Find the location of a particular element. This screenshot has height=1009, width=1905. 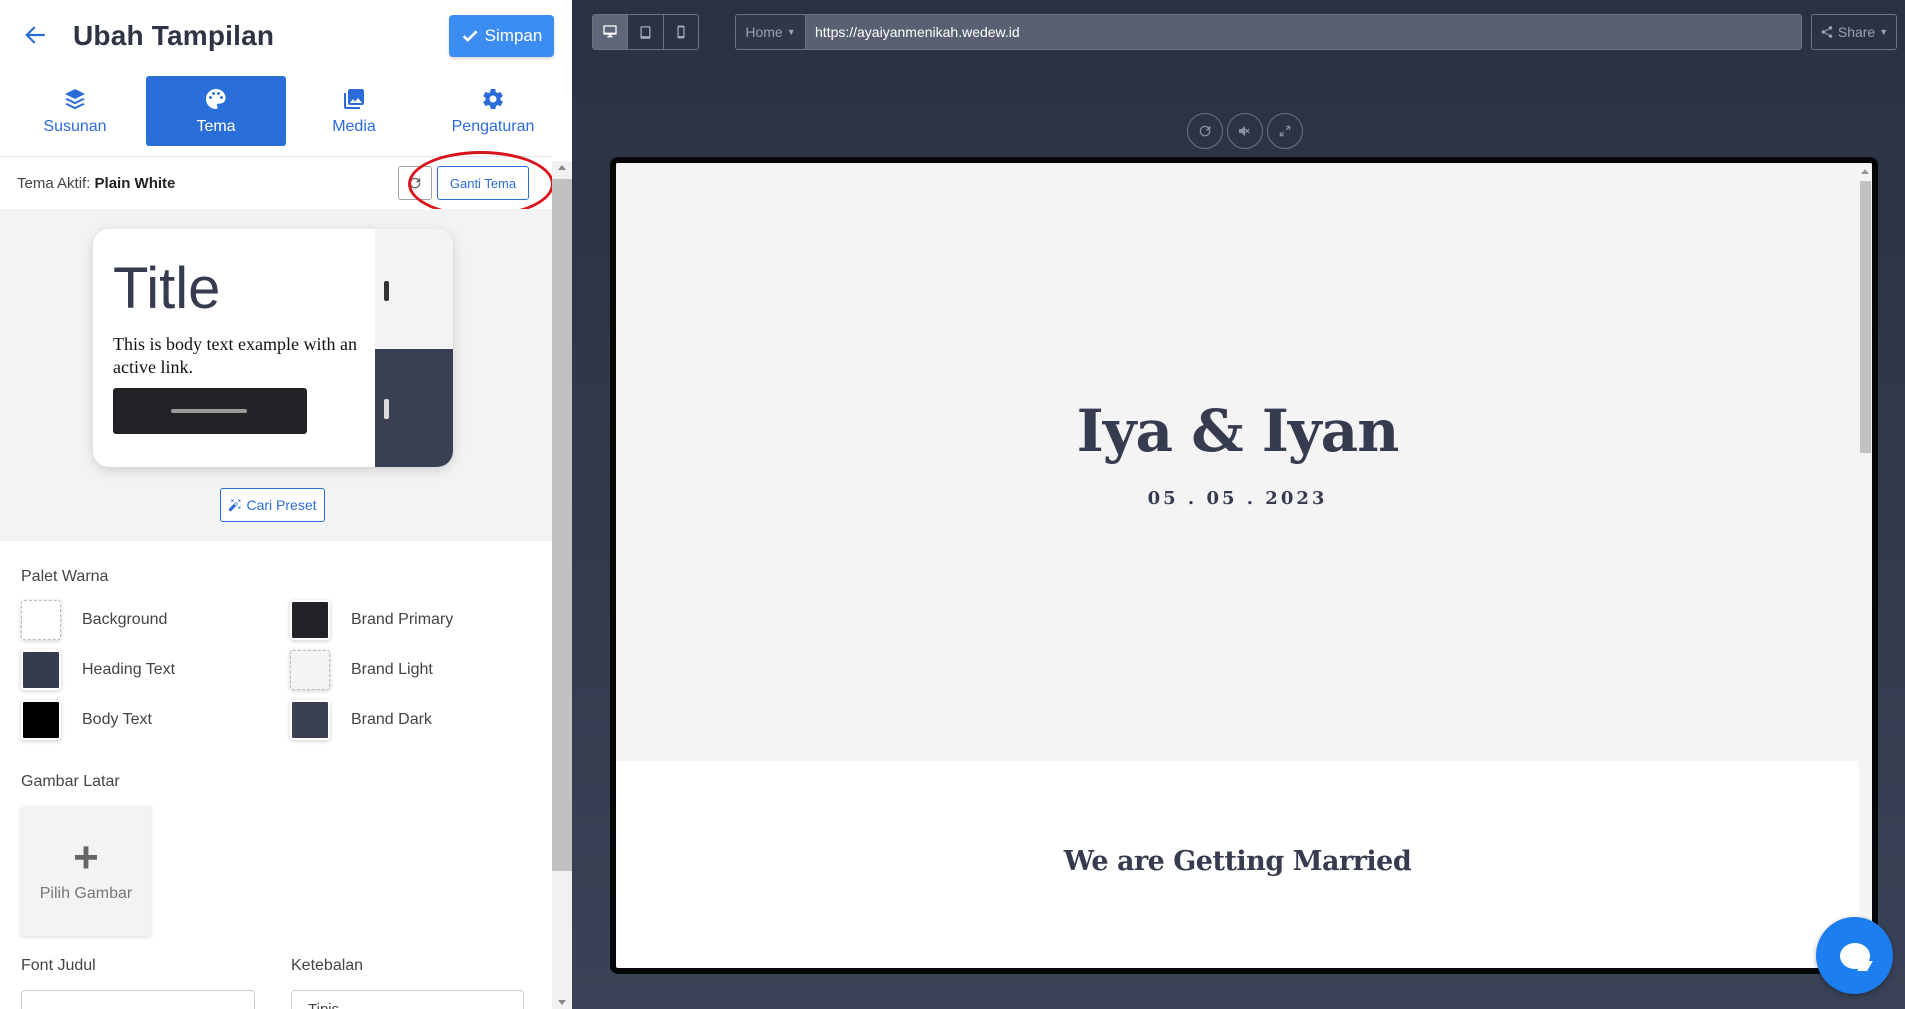

choose-image-label: Pilih Gambar is located at coordinates (86, 893).